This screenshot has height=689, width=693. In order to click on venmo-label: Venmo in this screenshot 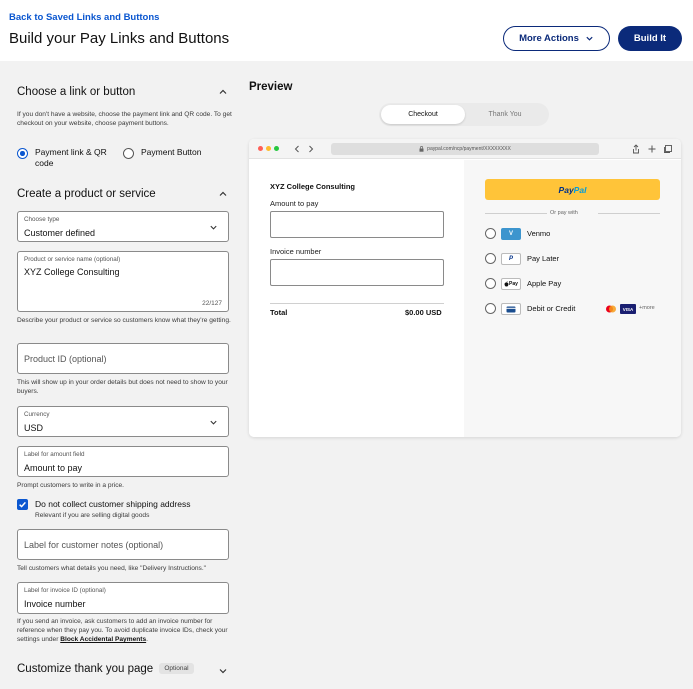, I will do `click(539, 233)`.